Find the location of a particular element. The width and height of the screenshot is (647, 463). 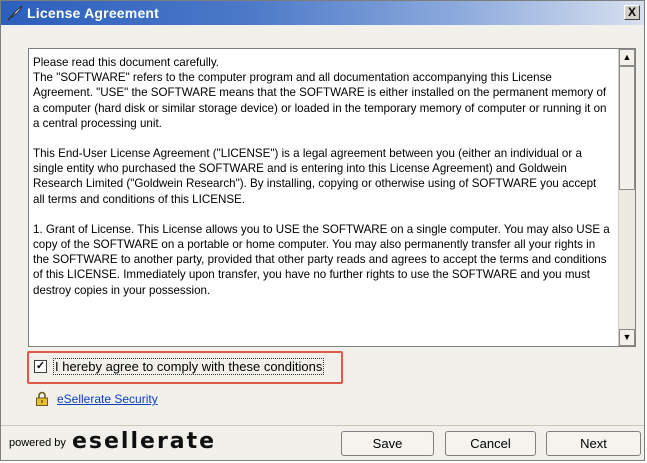

vertical-scrollbar: ▲ ▼ is located at coordinates (626, 197).